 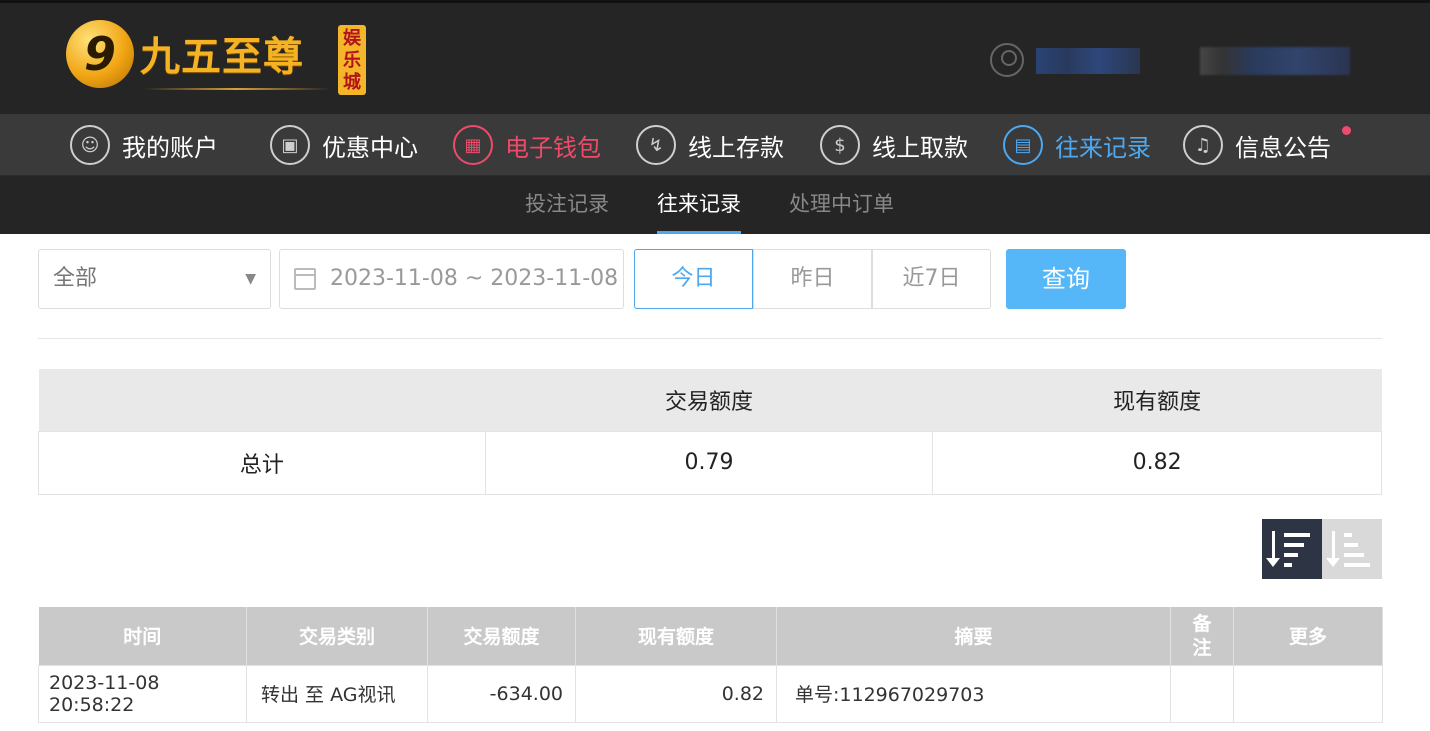 What do you see at coordinates (305, 279) in the screenshot?
I see `calendar-icon` at bounding box center [305, 279].